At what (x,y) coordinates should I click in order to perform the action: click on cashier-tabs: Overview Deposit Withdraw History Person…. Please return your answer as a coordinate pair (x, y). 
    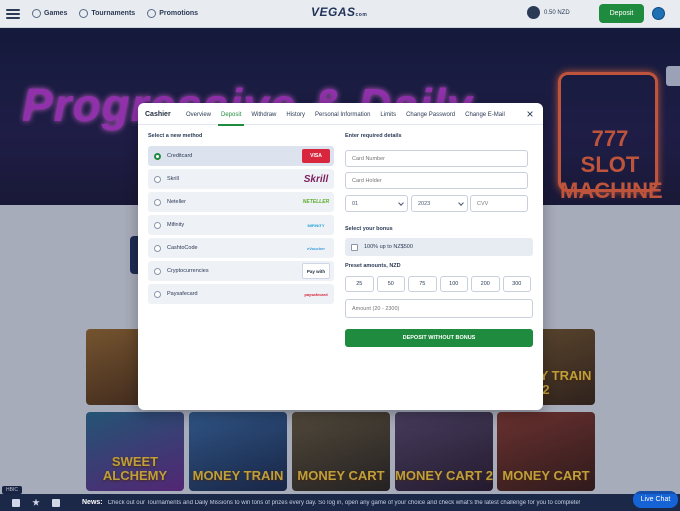
    Looking at the image, I should click on (345, 119).